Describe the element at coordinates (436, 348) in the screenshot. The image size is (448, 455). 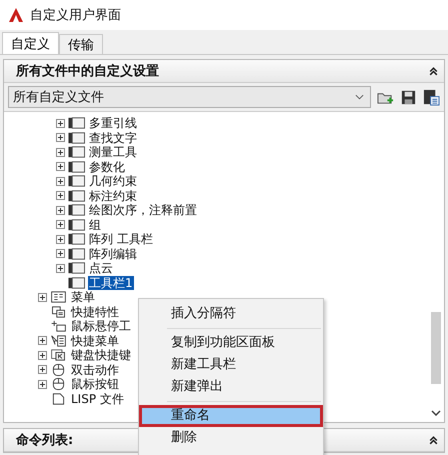
I see `scrollbar-thumb` at that location.